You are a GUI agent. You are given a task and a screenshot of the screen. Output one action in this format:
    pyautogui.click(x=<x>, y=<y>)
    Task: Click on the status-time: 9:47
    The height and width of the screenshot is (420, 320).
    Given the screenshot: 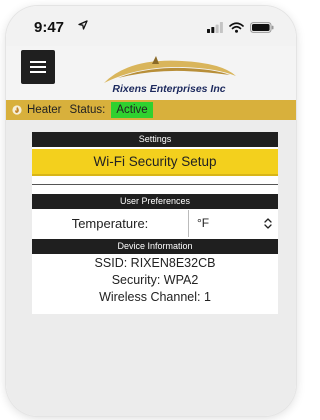 What is the action you would take?
    pyautogui.click(x=49, y=27)
    